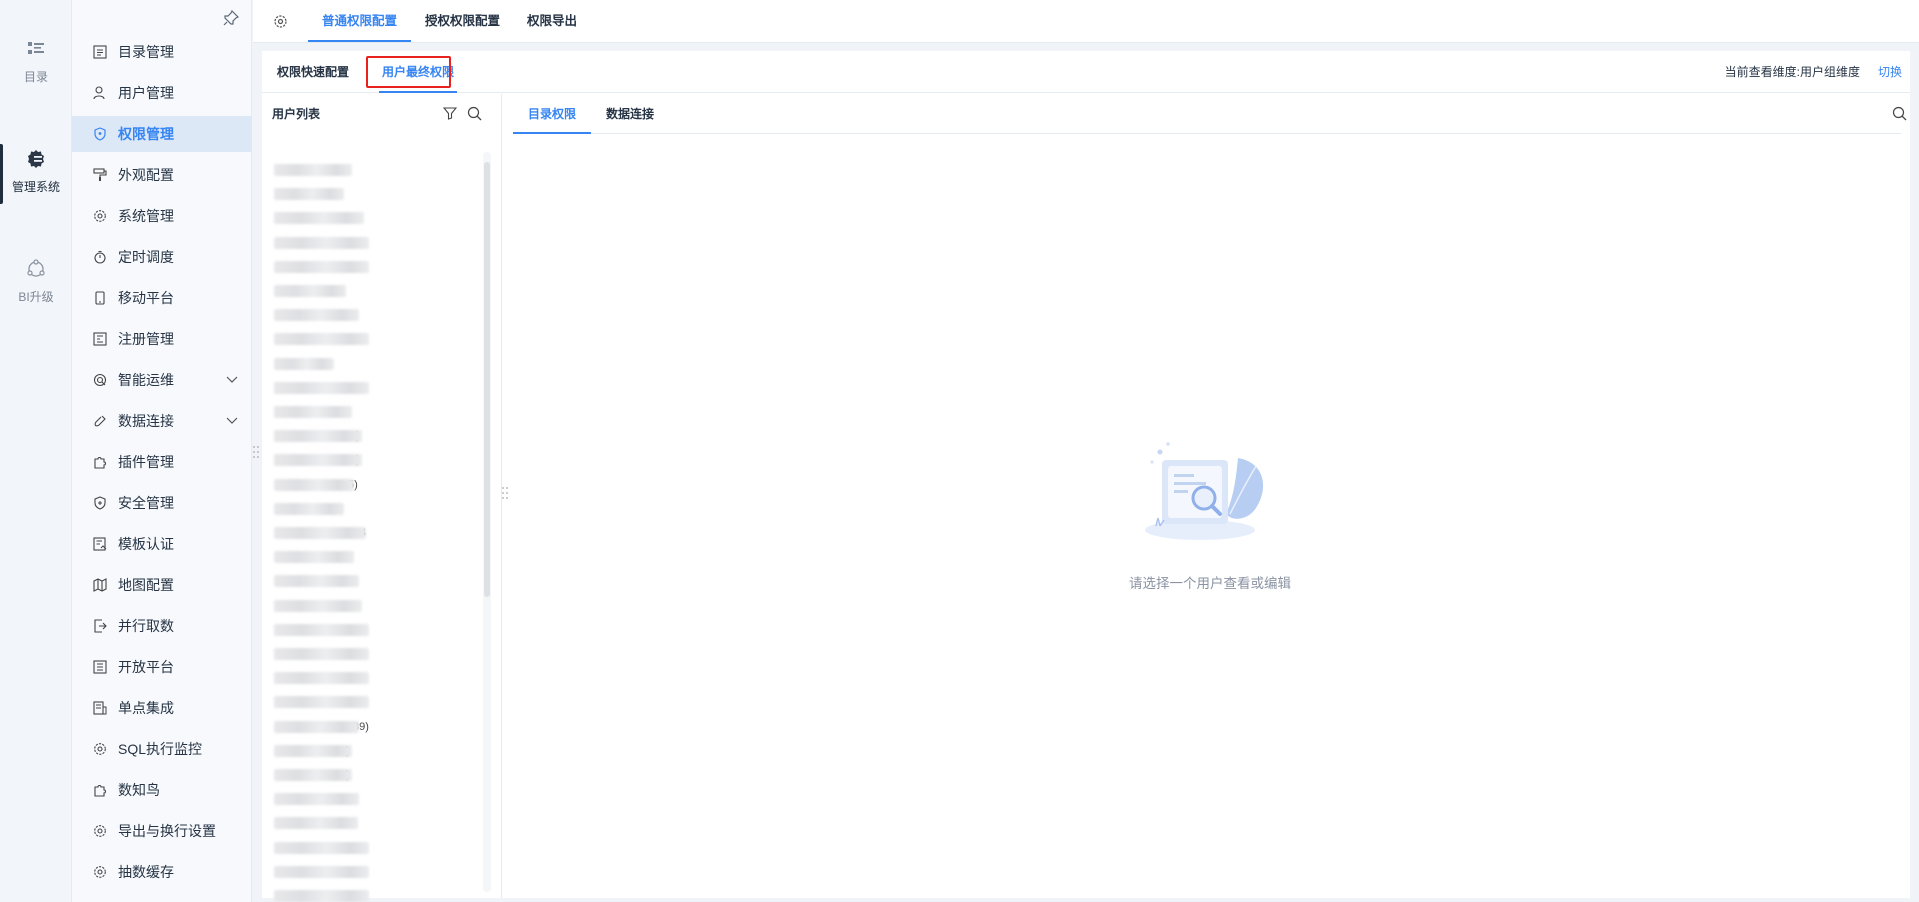  Describe the element at coordinates (162, 503) in the screenshot. I see `menu-item-security: 安全管理` at that location.